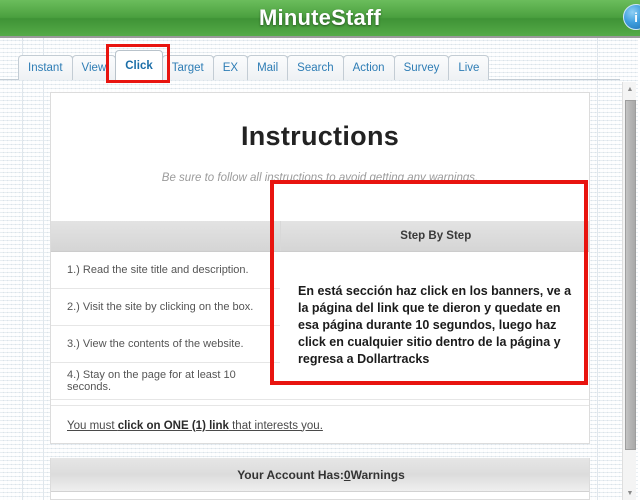 This screenshot has height=500, width=640. I want to click on table-header-row: Step By Step, so click(320, 236).